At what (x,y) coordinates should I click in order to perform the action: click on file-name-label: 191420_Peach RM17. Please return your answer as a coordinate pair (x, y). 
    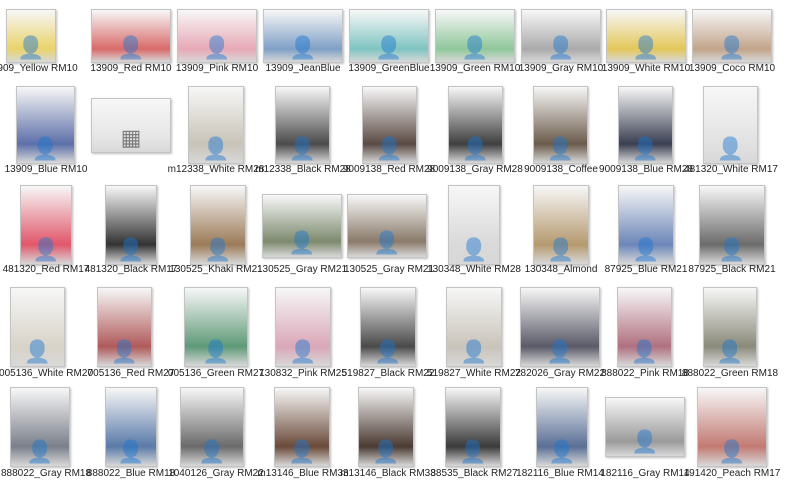
    Looking at the image, I should click on (732, 473).